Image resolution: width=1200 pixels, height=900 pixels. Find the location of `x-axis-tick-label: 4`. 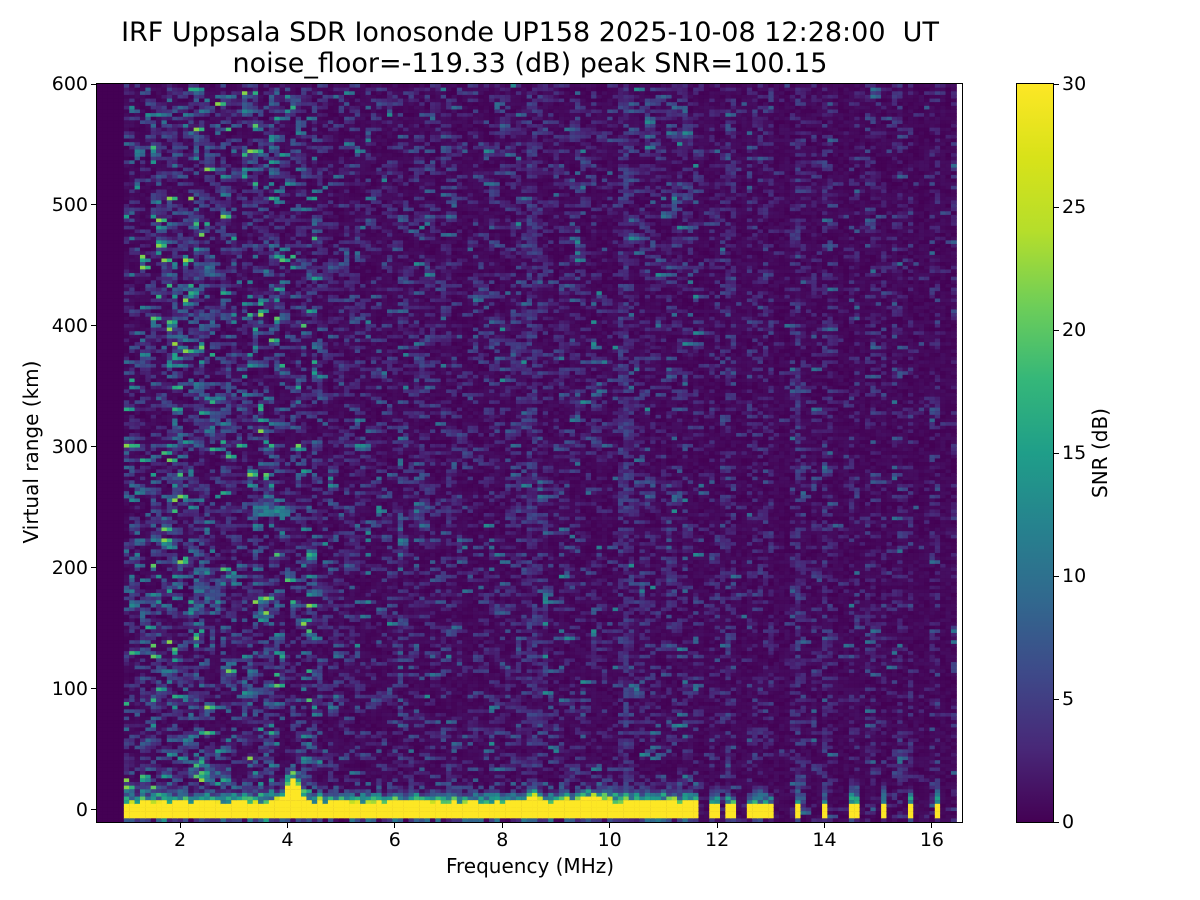

x-axis-tick-label: 4 is located at coordinates (287, 840).